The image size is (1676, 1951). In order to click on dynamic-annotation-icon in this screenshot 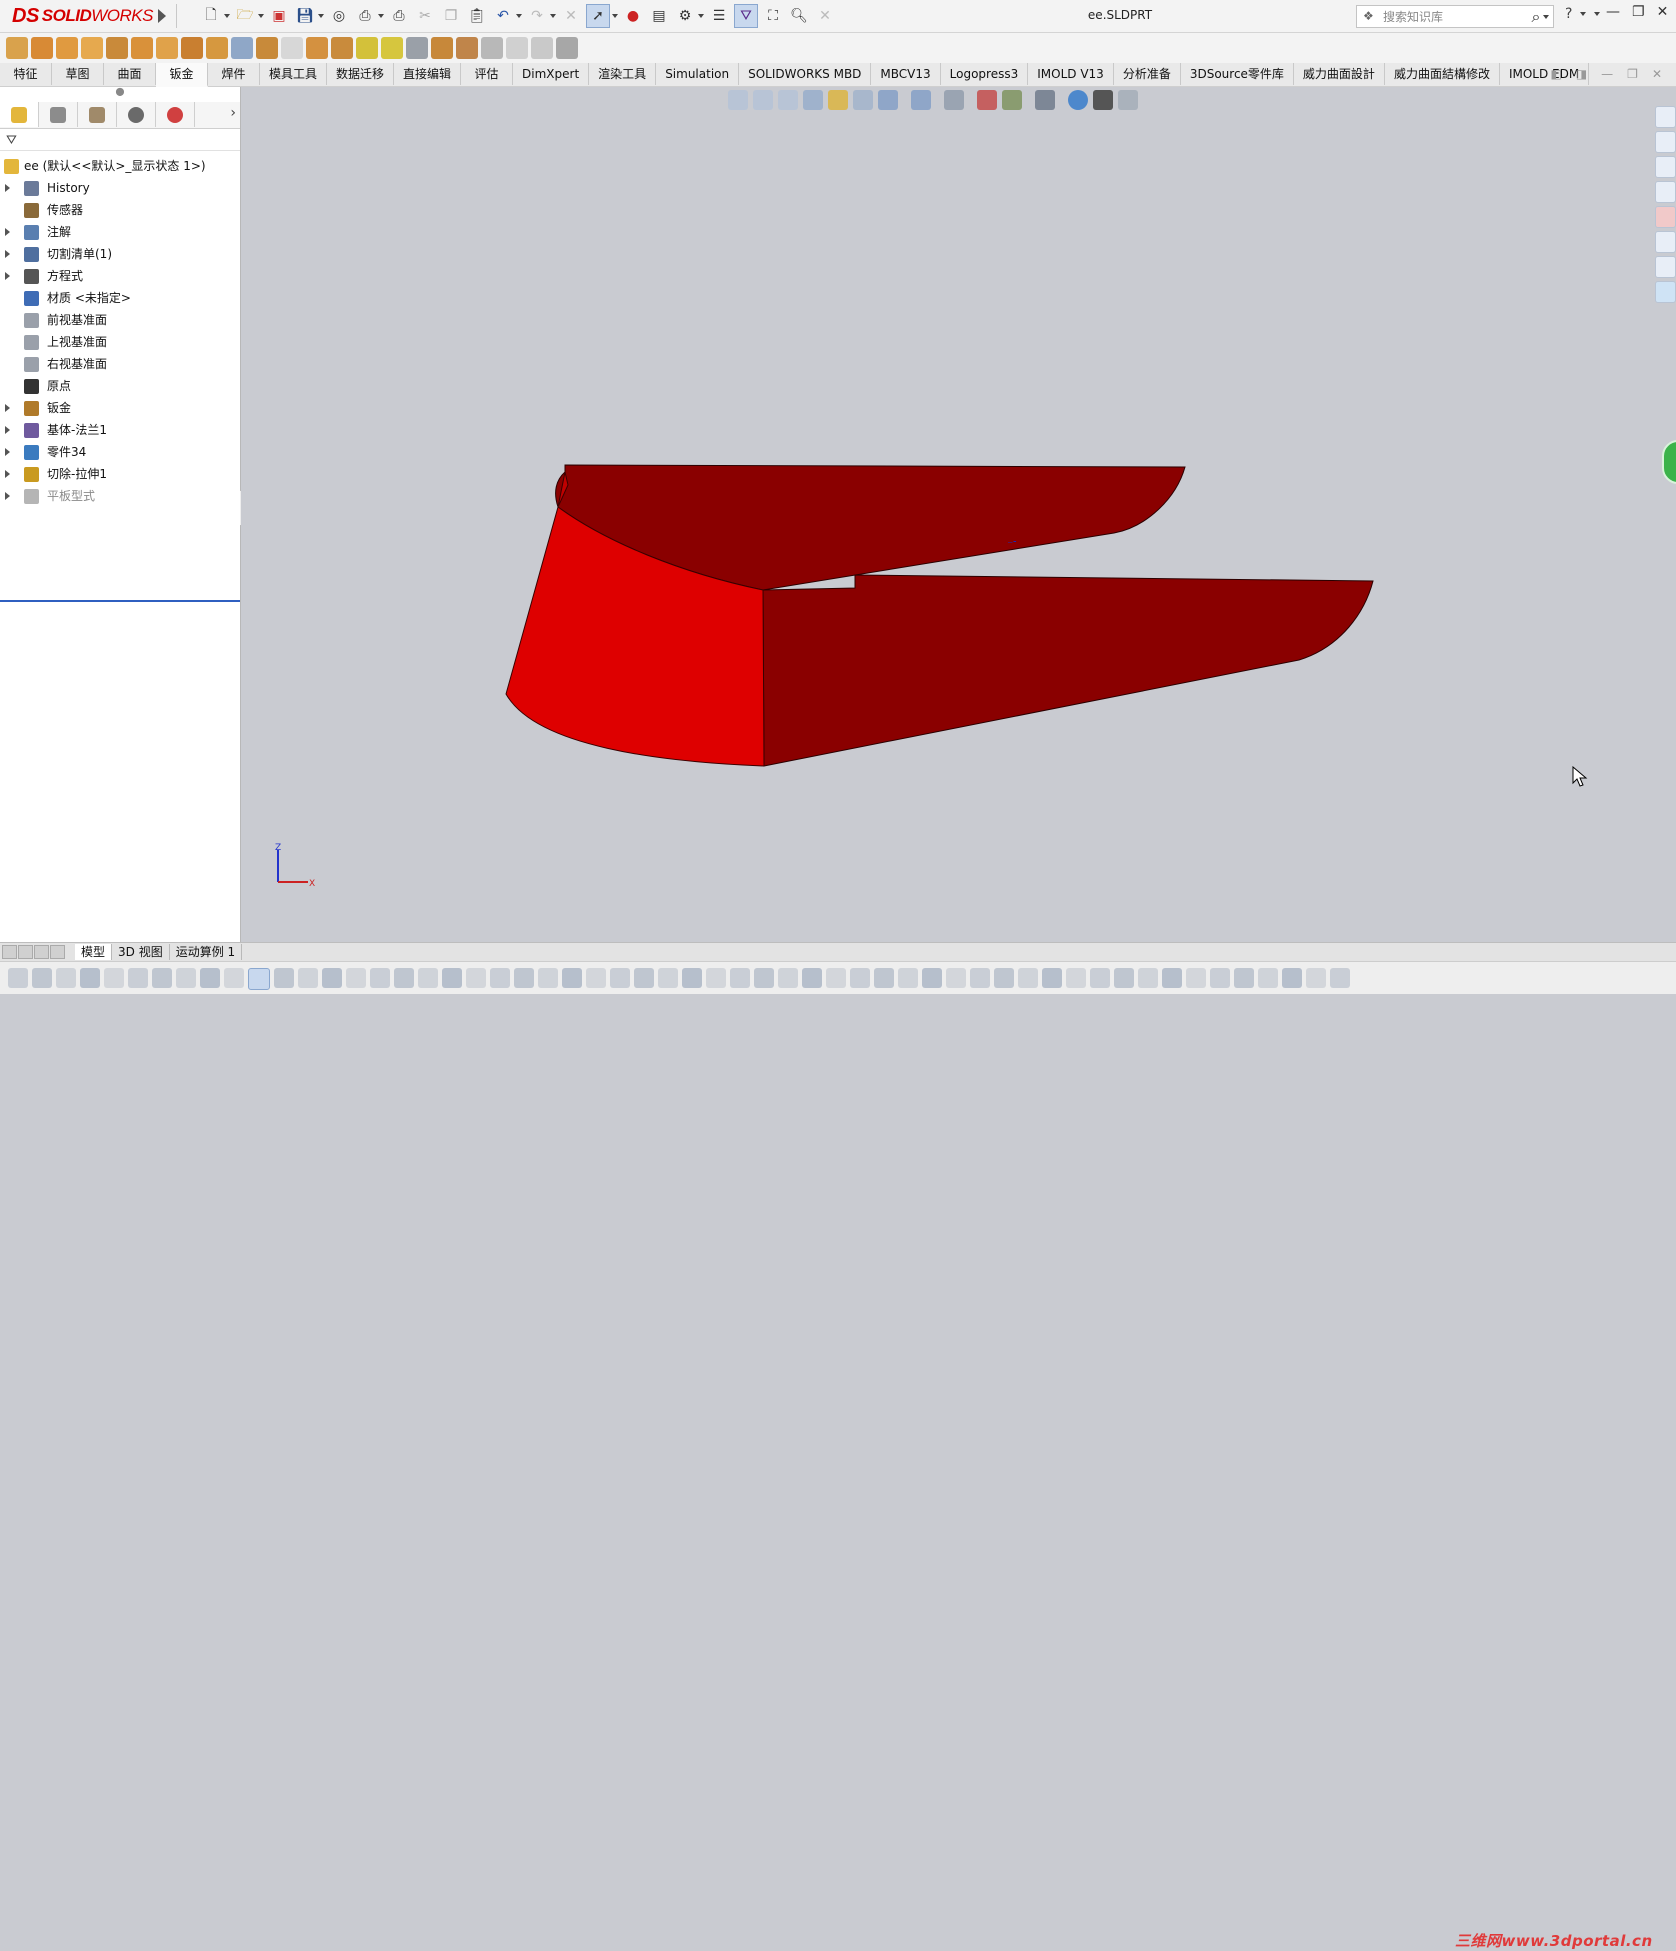, I will do `click(838, 100)`.